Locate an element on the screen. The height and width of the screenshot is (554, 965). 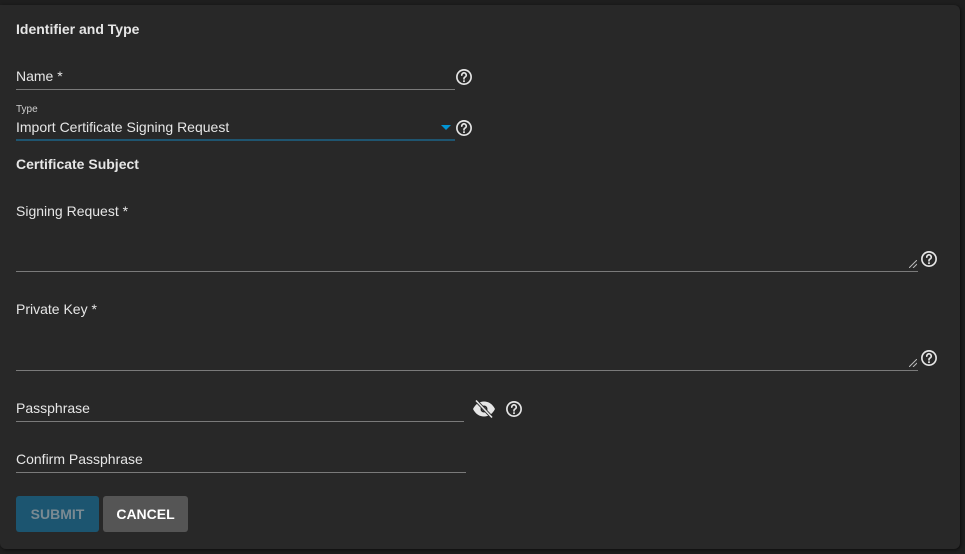
name-input is located at coordinates (235, 77).